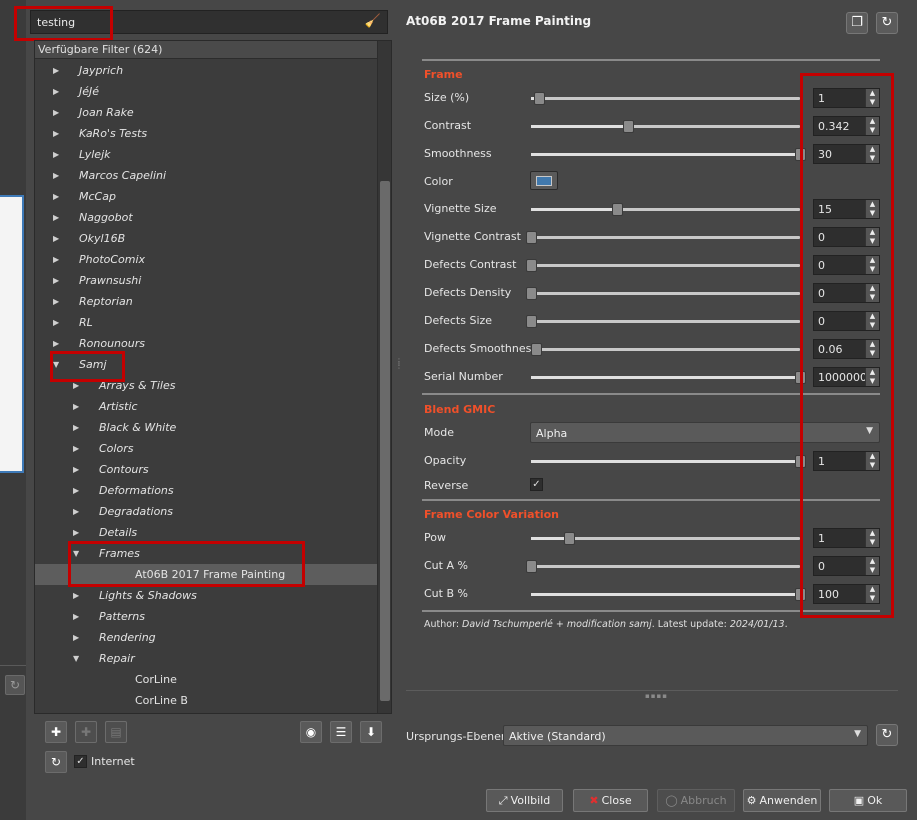  I want to click on input-layers-select: Aktive (Standard) ▼, so click(685, 735).